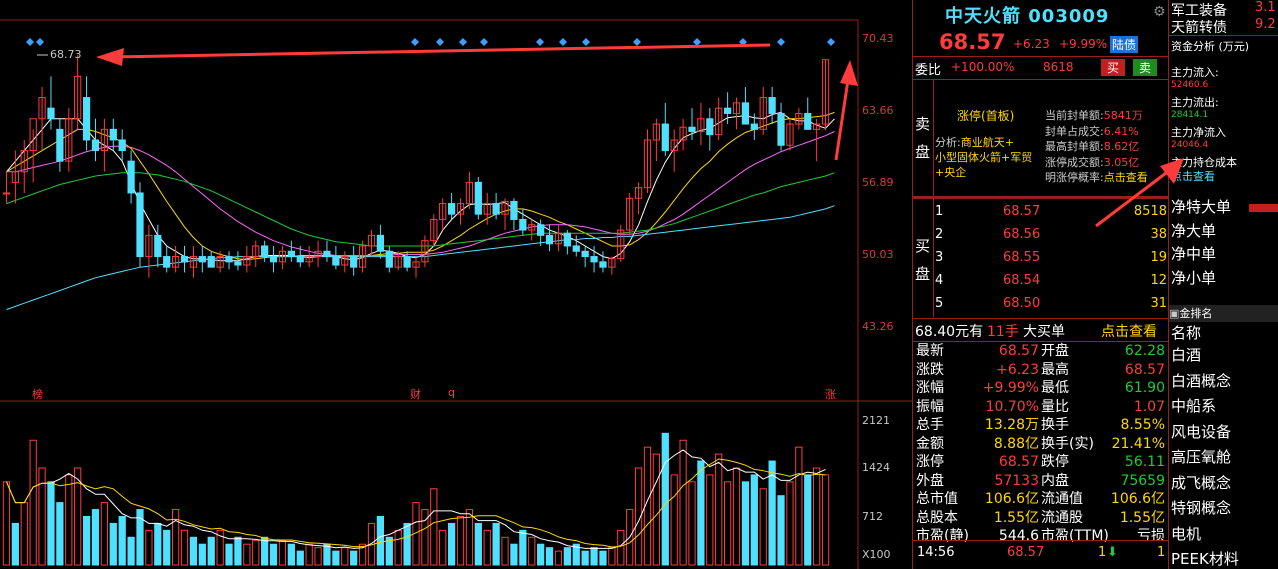 Image resolution: width=1278 pixels, height=569 pixels. I want to click on price-axis-label: 63.66, so click(878, 110).